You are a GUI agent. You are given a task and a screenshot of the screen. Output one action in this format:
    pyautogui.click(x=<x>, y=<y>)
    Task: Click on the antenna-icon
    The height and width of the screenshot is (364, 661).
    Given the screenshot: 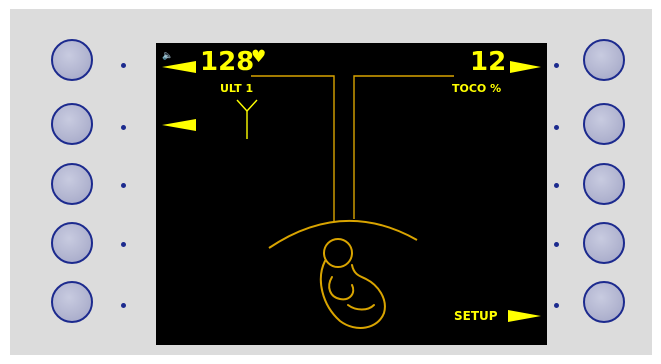 What is the action you would take?
    pyautogui.click(x=247, y=119)
    